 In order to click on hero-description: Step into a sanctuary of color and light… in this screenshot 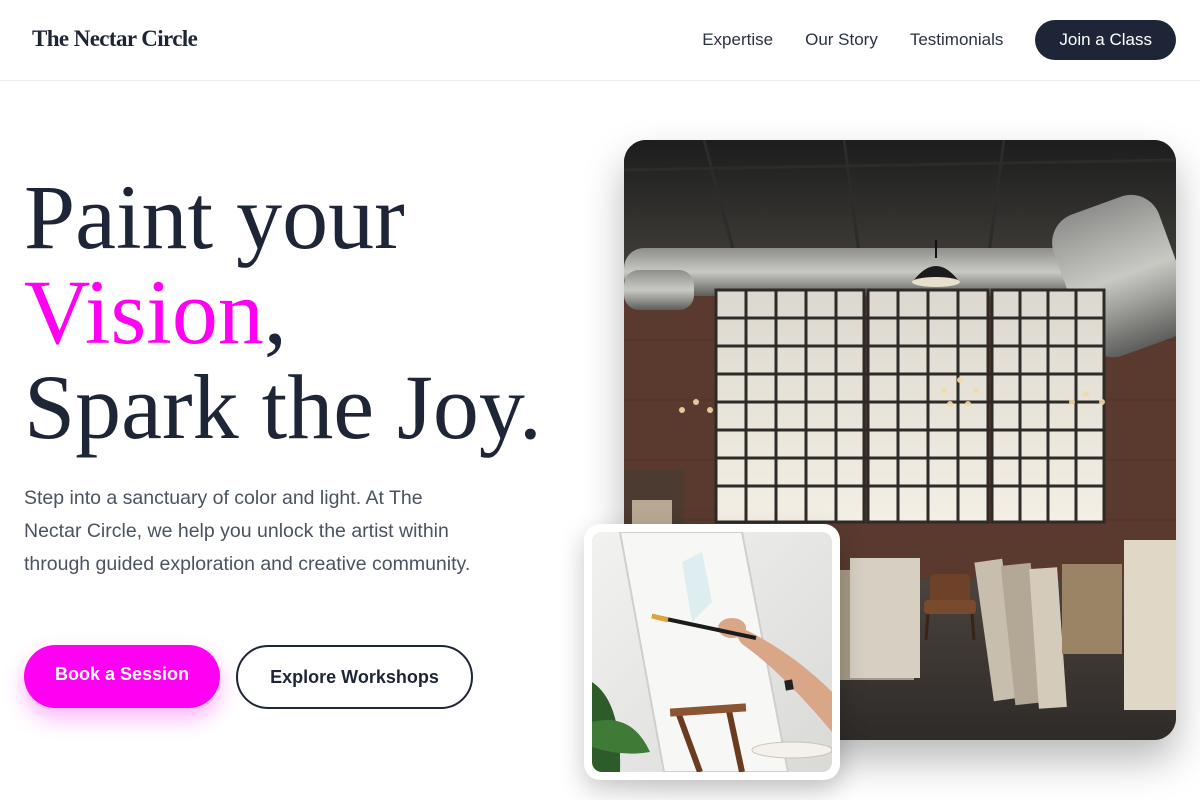, I will do `click(247, 531)`.